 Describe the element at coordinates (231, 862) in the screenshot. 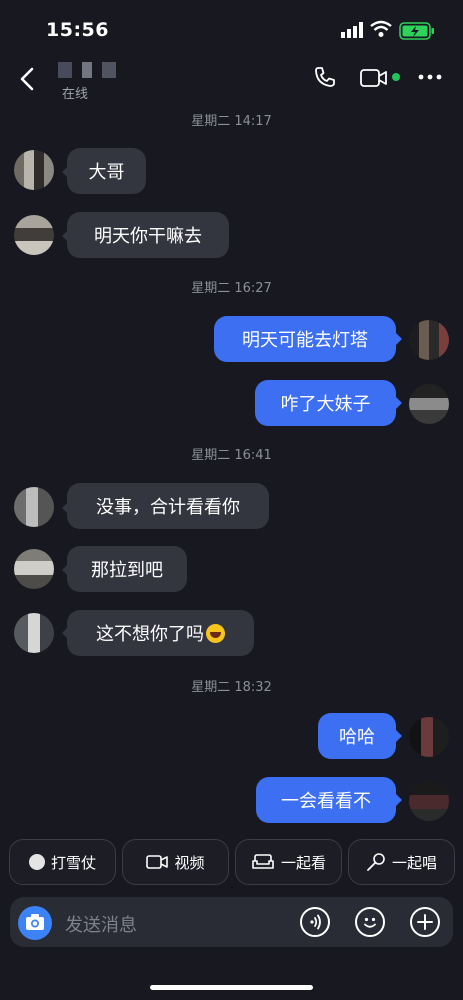

I see `quick-action-bar: 打雪仗 视频 一起看 一起唱` at that location.